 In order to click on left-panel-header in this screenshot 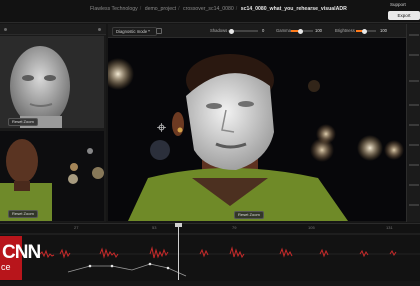, I will do `click(53, 29)`.